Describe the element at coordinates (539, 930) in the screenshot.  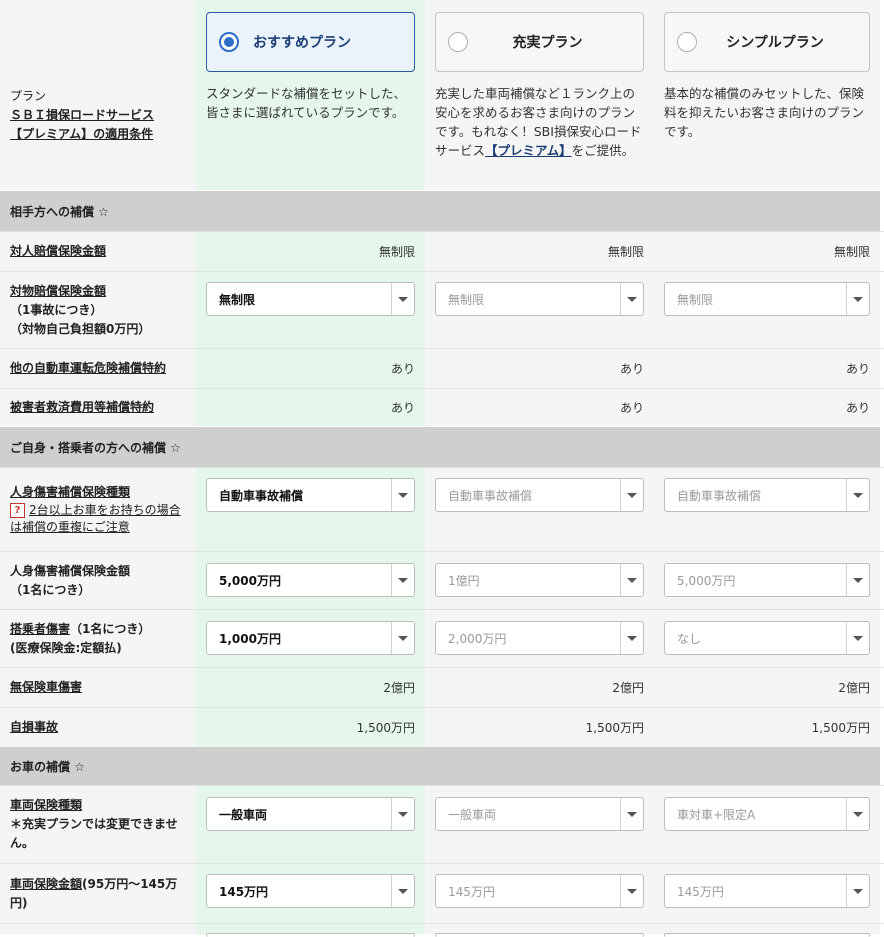
I see `select-cell` at that location.